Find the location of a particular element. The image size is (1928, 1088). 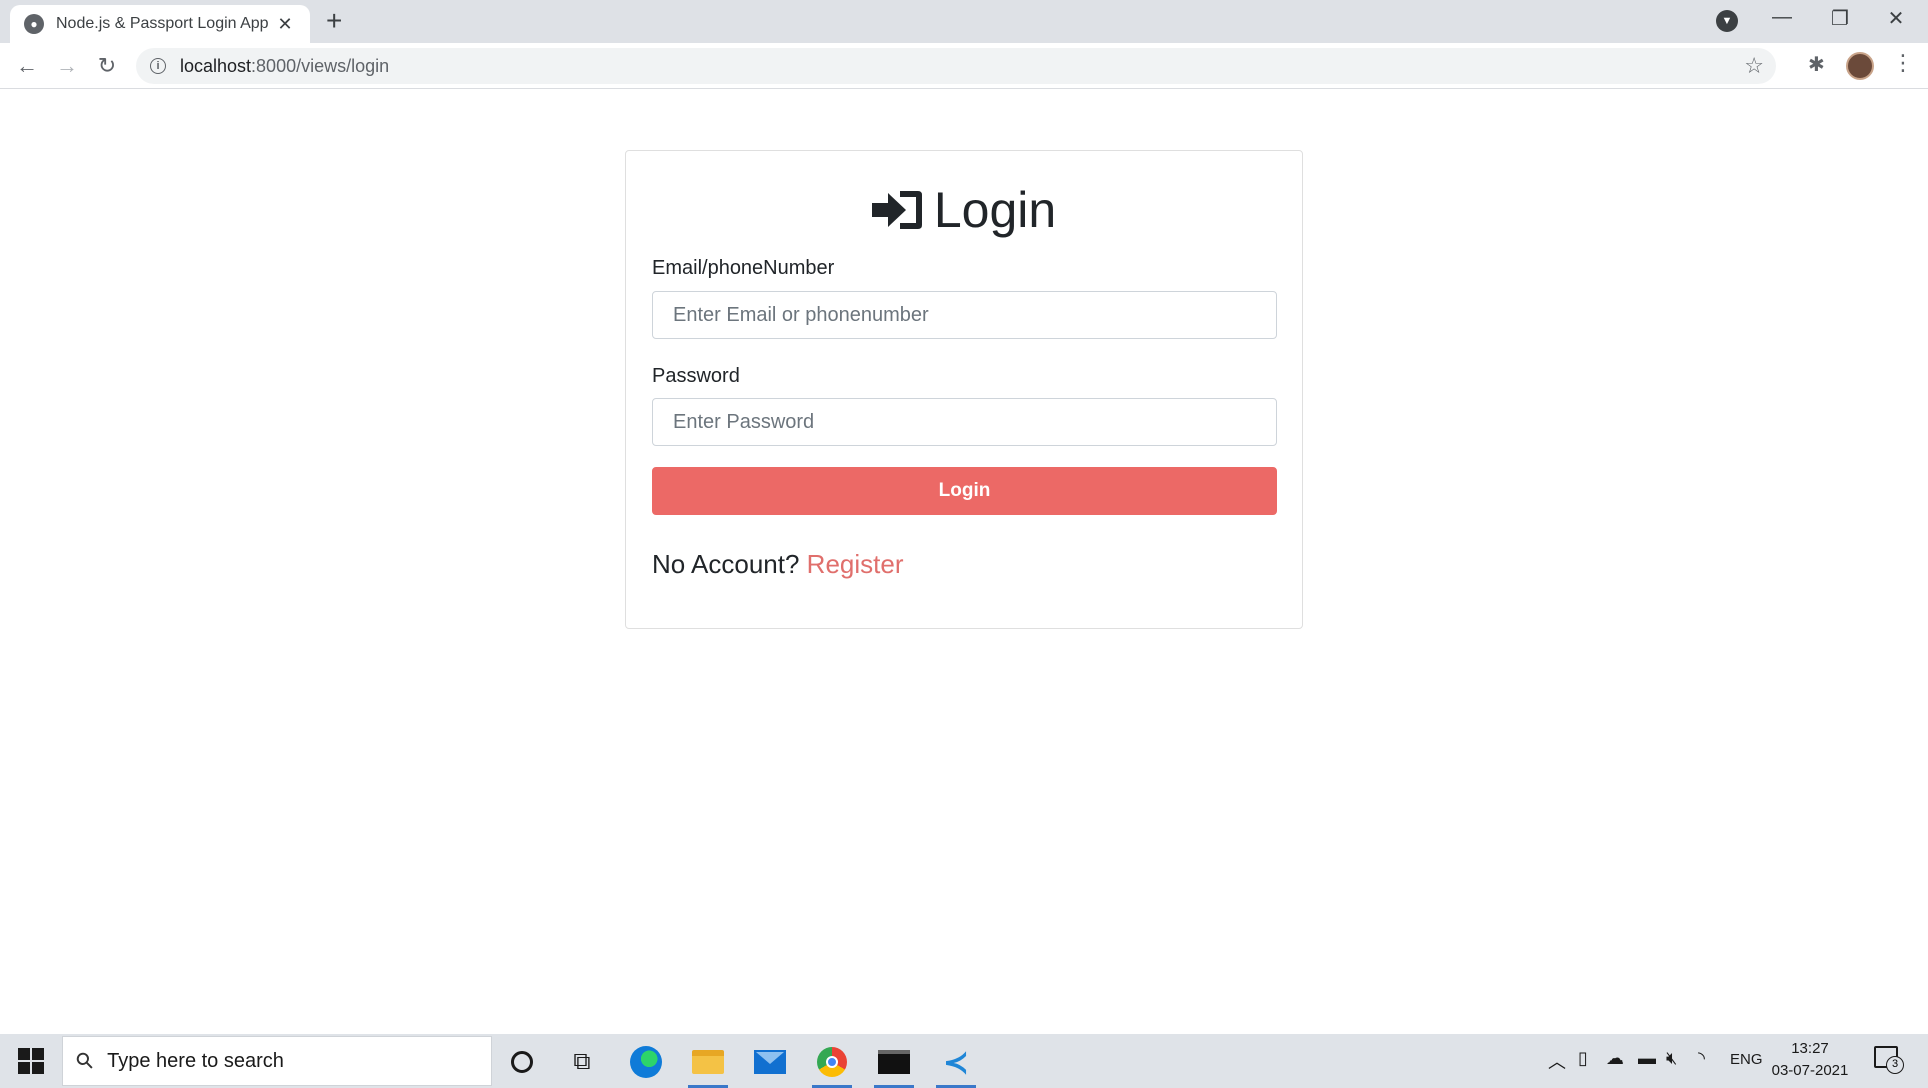

login-heading: Login is located at coordinates (964, 210).